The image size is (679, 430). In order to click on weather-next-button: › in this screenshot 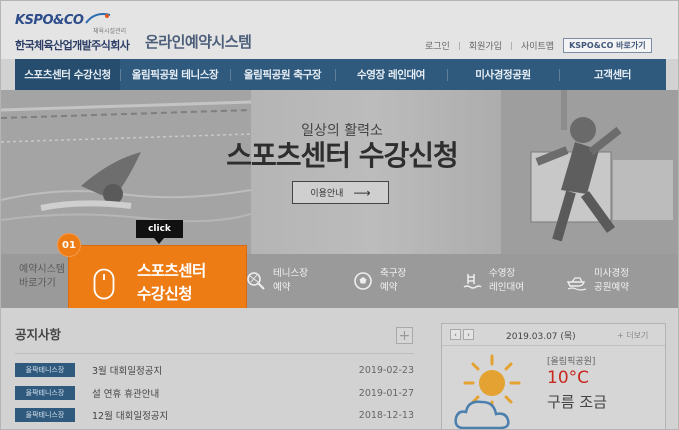, I will do `click(468, 334)`.